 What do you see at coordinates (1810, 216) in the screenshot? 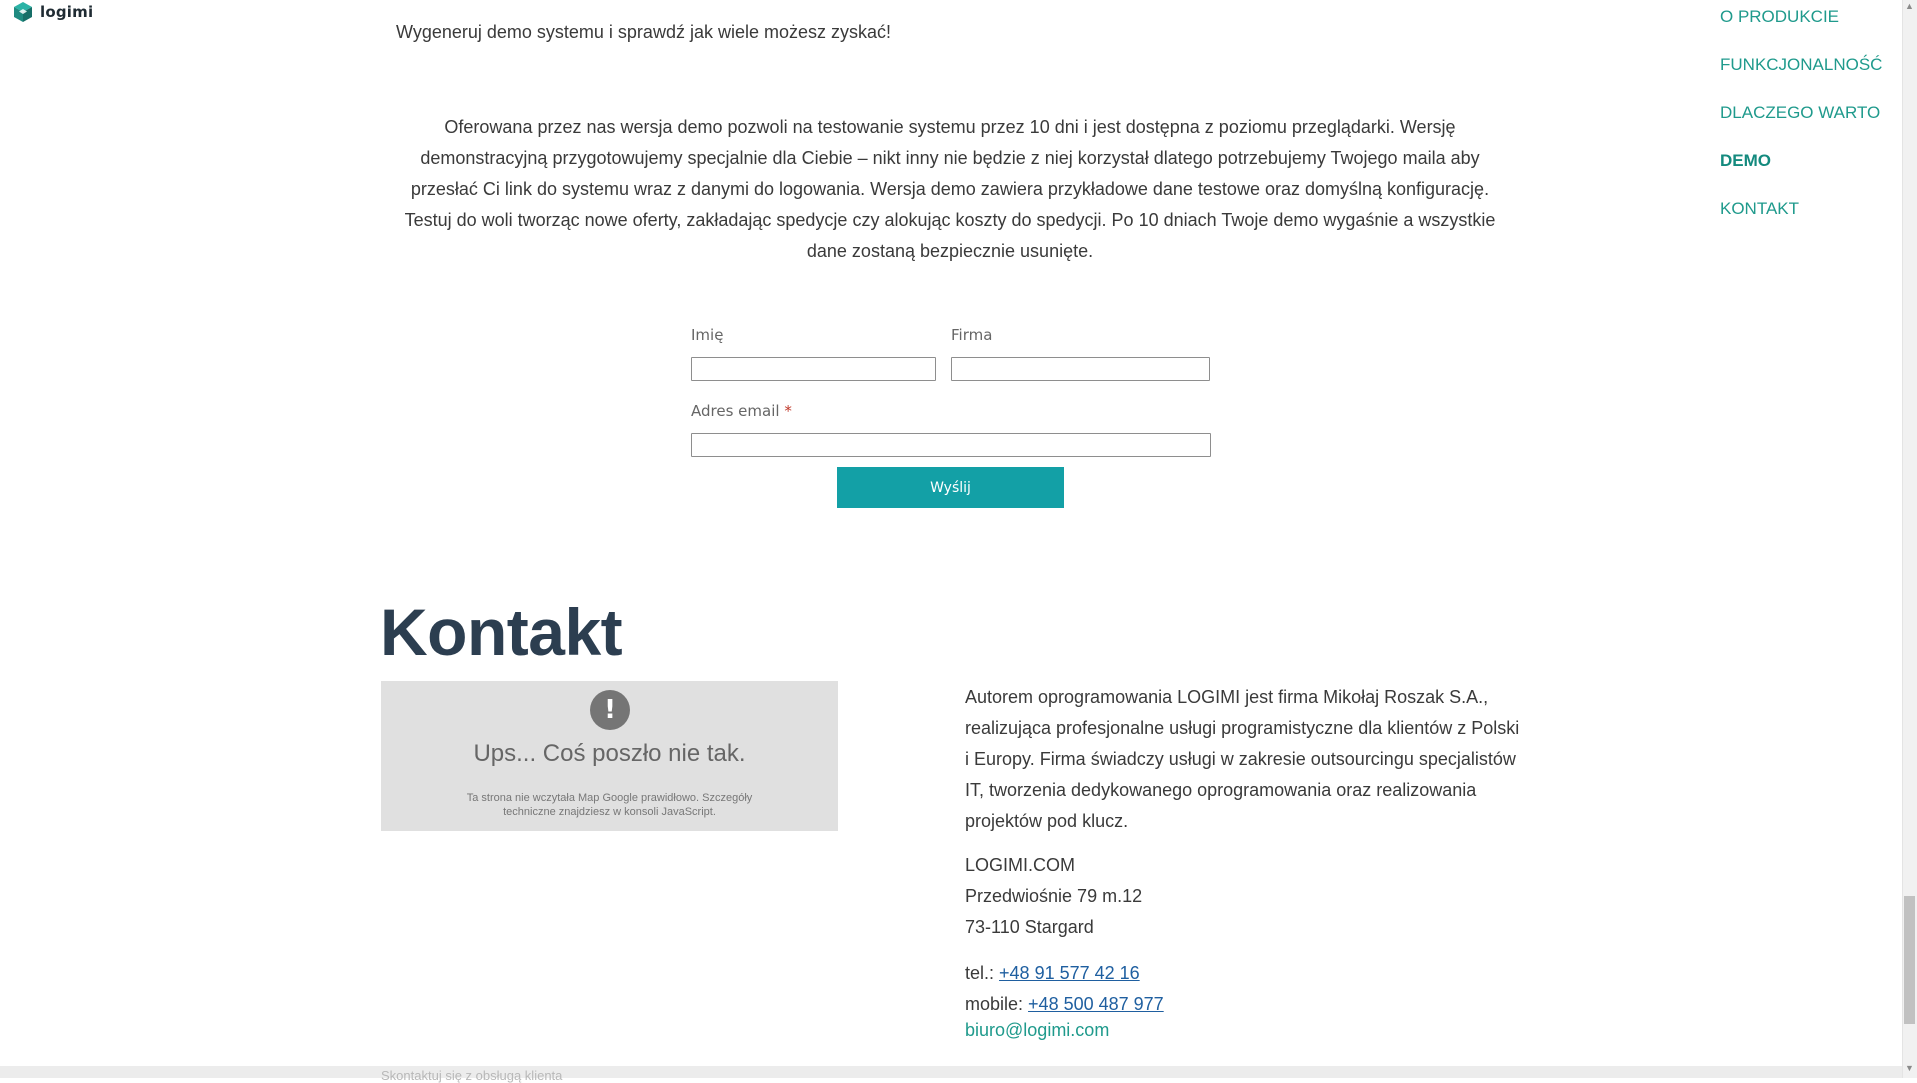
I see `nav-item-kontakt: KONTAKT` at bounding box center [1810, 216].